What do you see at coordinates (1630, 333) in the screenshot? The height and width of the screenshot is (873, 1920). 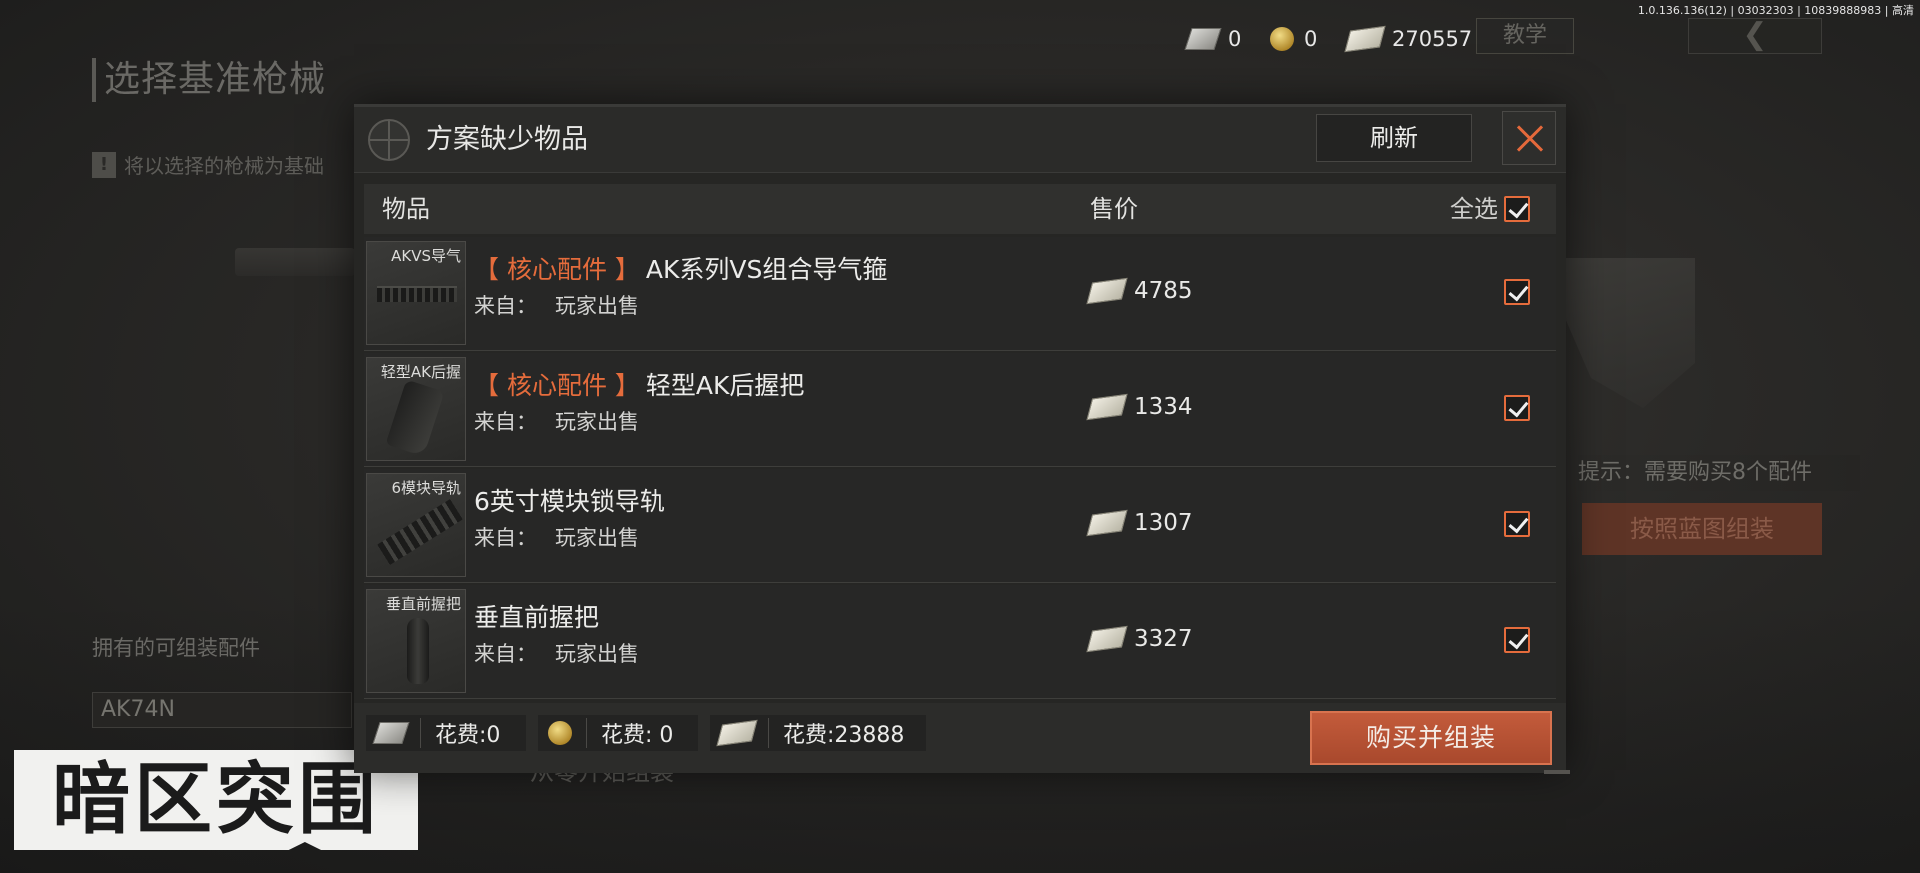 I see `weapon-stock-preview` at bounding box center [1630, 333].